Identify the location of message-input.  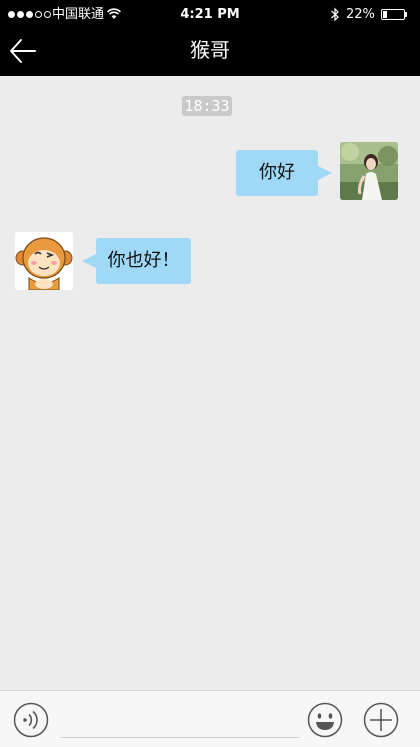
(180, 737).